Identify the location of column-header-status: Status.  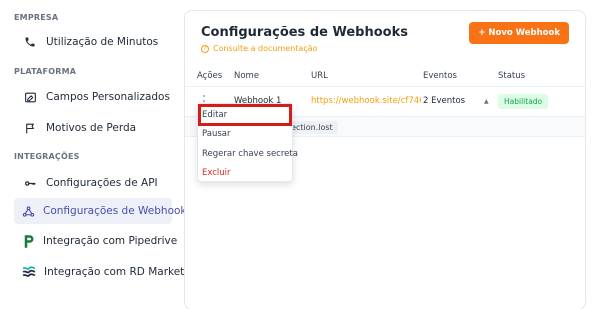
(512, 76).